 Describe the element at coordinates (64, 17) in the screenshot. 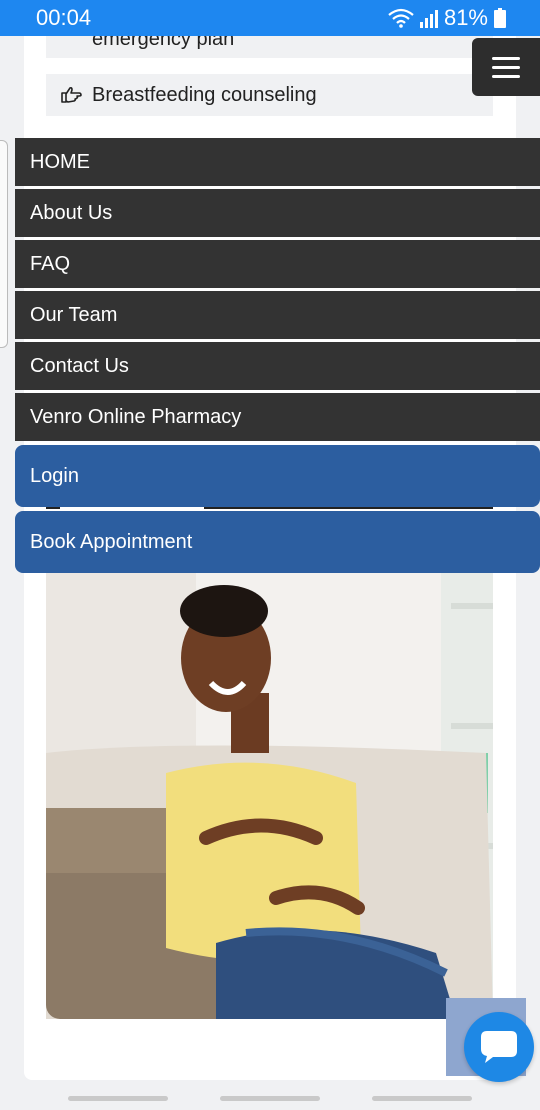

I see `status-time: 00:04` at that location.